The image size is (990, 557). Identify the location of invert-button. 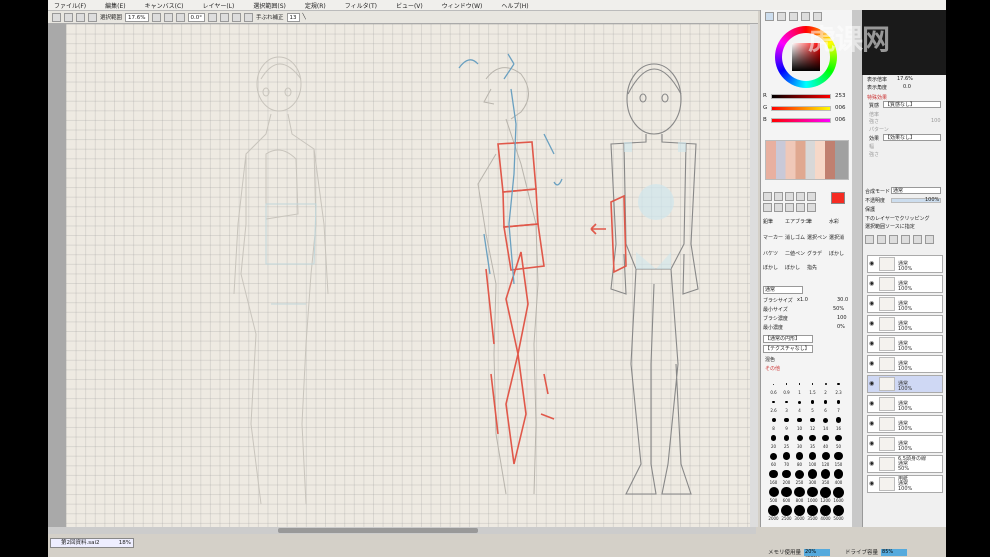
(92, 17).